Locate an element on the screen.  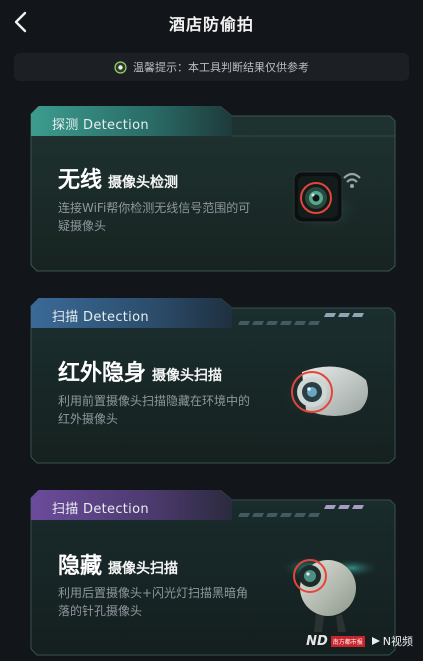
play-icon is located at coordinates (375, 641).